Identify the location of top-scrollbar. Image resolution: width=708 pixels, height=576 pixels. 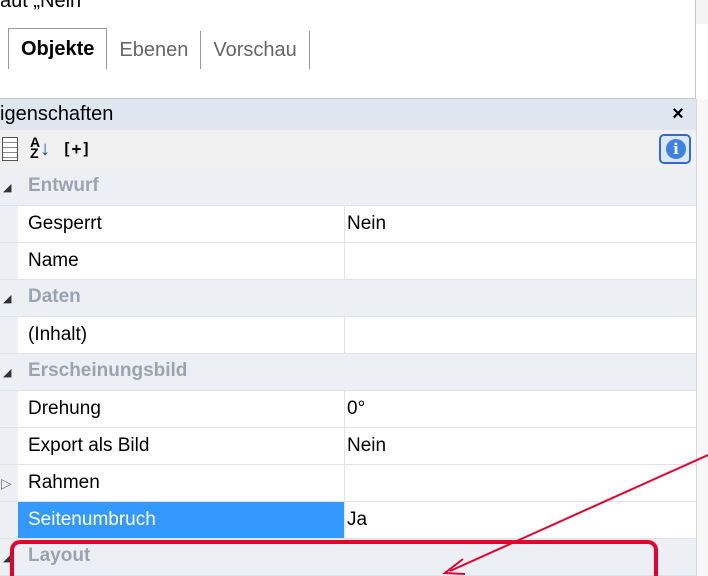
(702, 12).